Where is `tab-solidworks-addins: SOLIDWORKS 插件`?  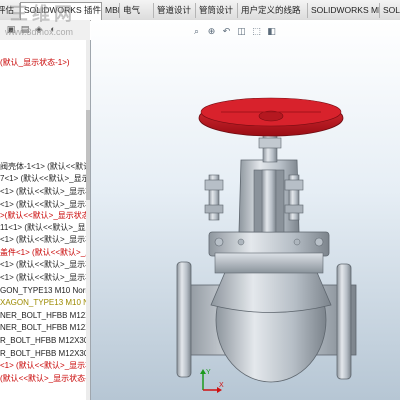
tab-solidworks-addins: SOLIDWORKS 插件 is located at coordinates (61, 11).